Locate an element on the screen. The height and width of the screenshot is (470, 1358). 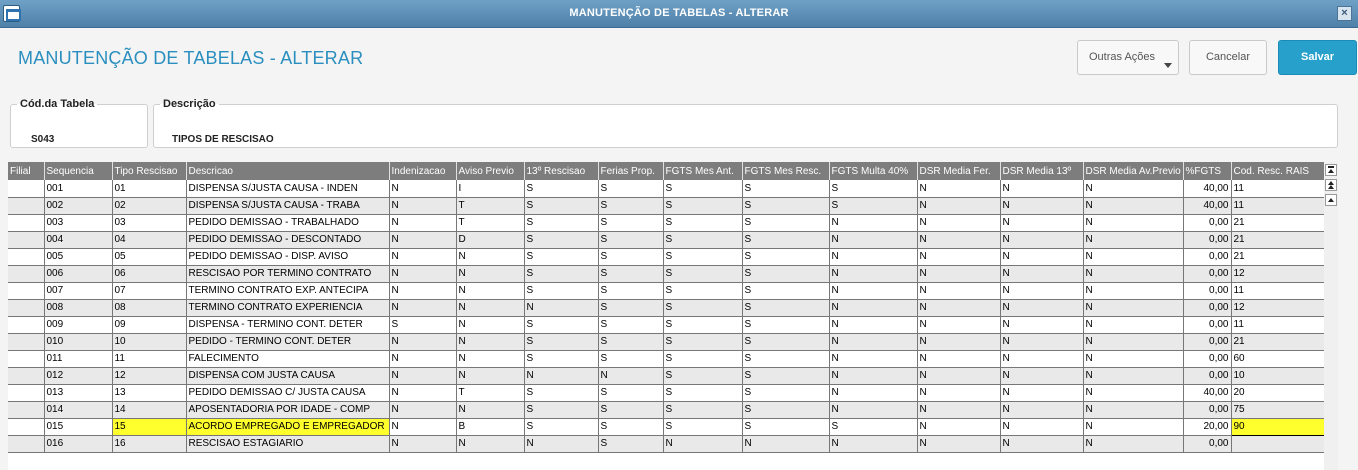
table-cell: 13 is located at coordinates (149, 393).